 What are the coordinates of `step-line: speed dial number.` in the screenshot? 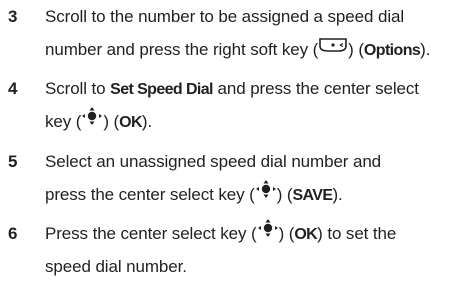 It's located at (116, 266).